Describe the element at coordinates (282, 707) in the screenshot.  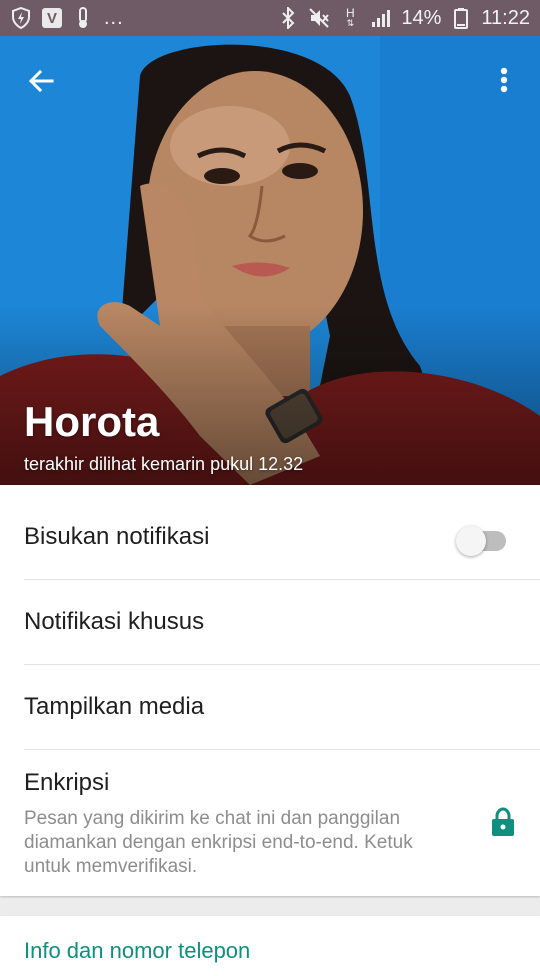
I see `show-media-row: Tampilkan media` at that location.